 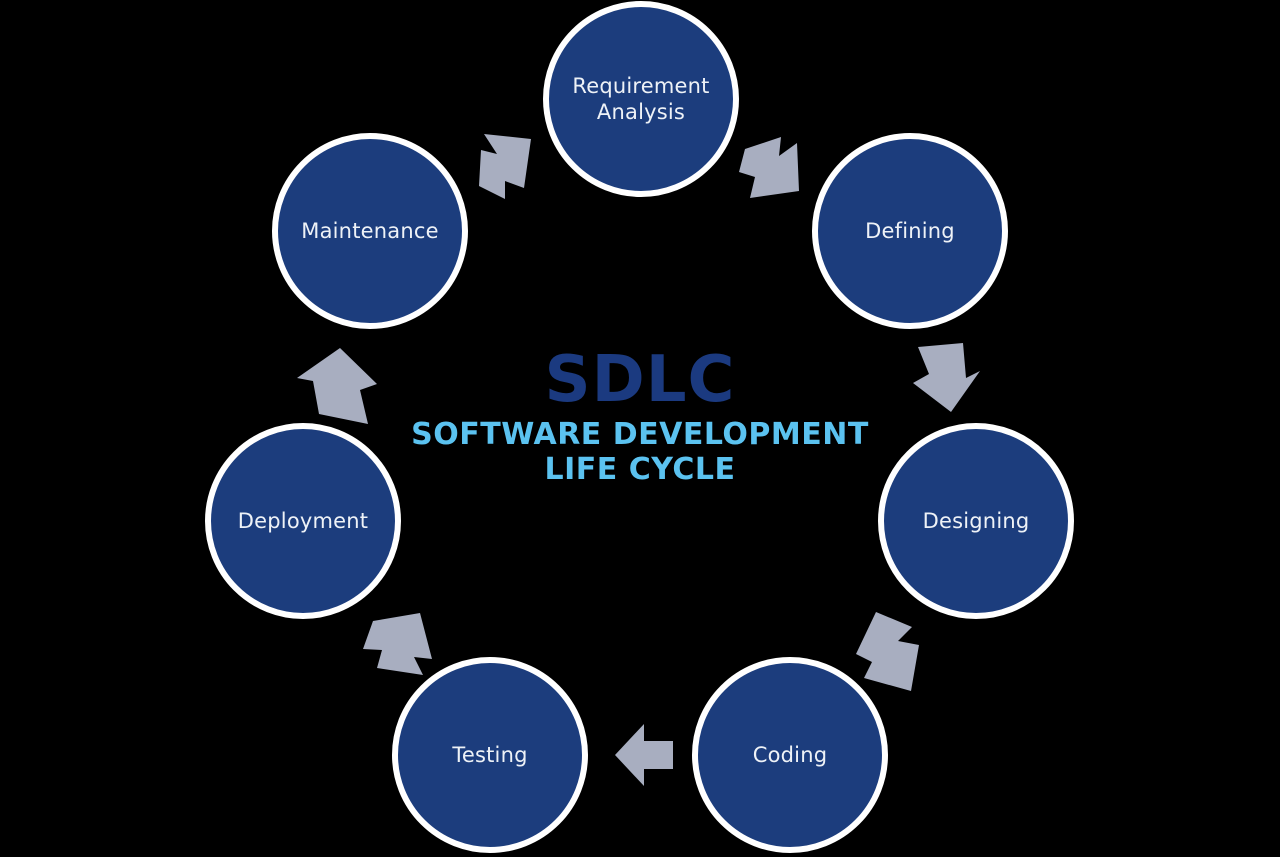 What do you see at coordinates (397, 644) in the screenshot?
I see `arrow-testing-to-deployment` at bounding box center [397, 644].